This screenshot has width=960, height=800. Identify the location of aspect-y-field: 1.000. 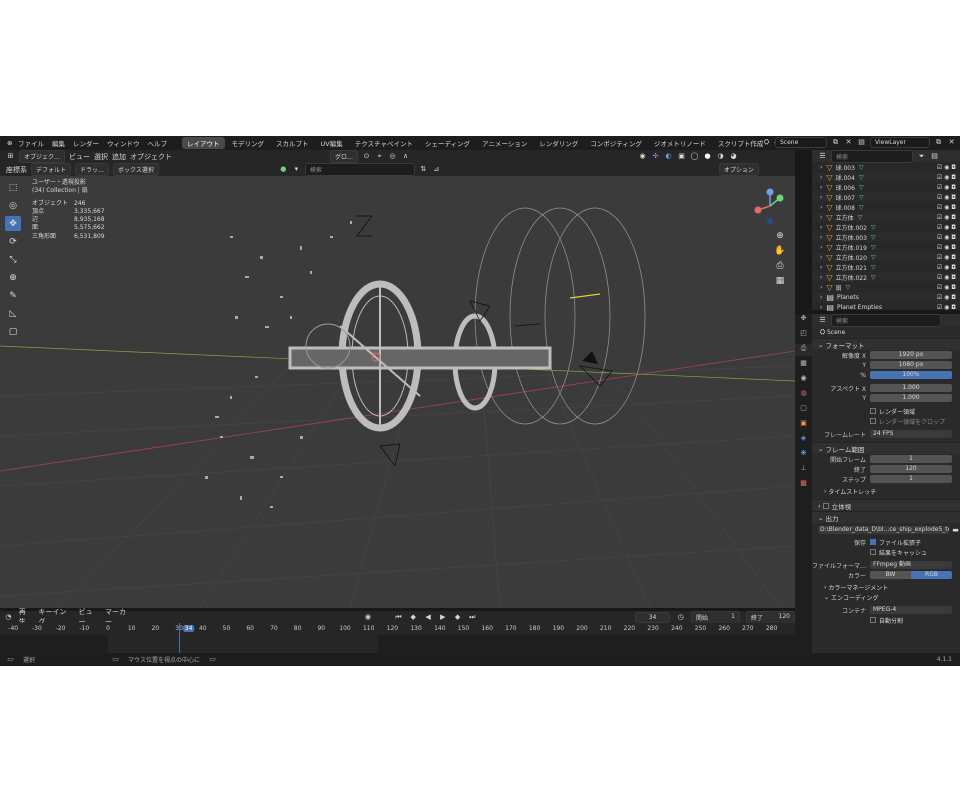
(911, 398).